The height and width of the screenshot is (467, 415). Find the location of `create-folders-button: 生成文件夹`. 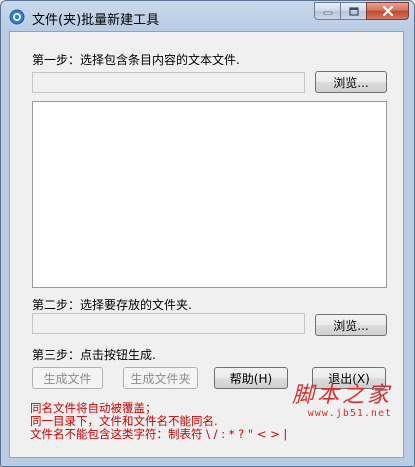

create-folders-button: 生成文件夹 is located at coordinates (160, 378).